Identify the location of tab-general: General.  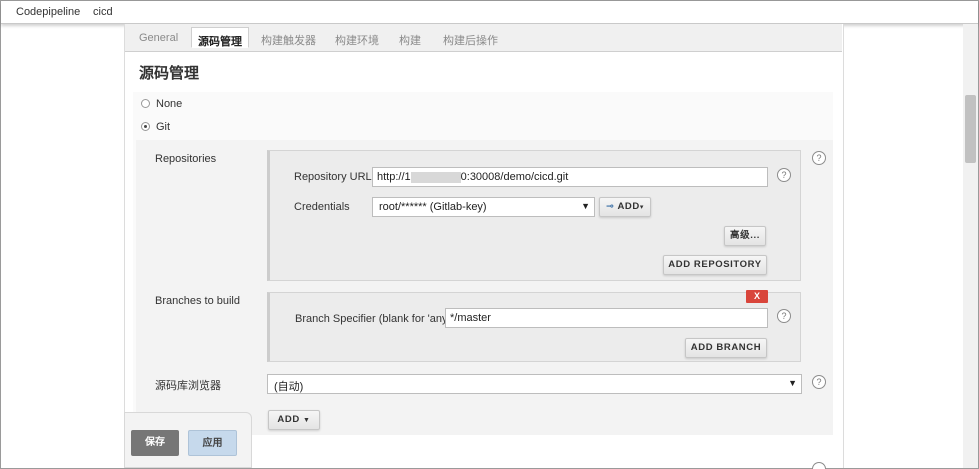
(158, 38).